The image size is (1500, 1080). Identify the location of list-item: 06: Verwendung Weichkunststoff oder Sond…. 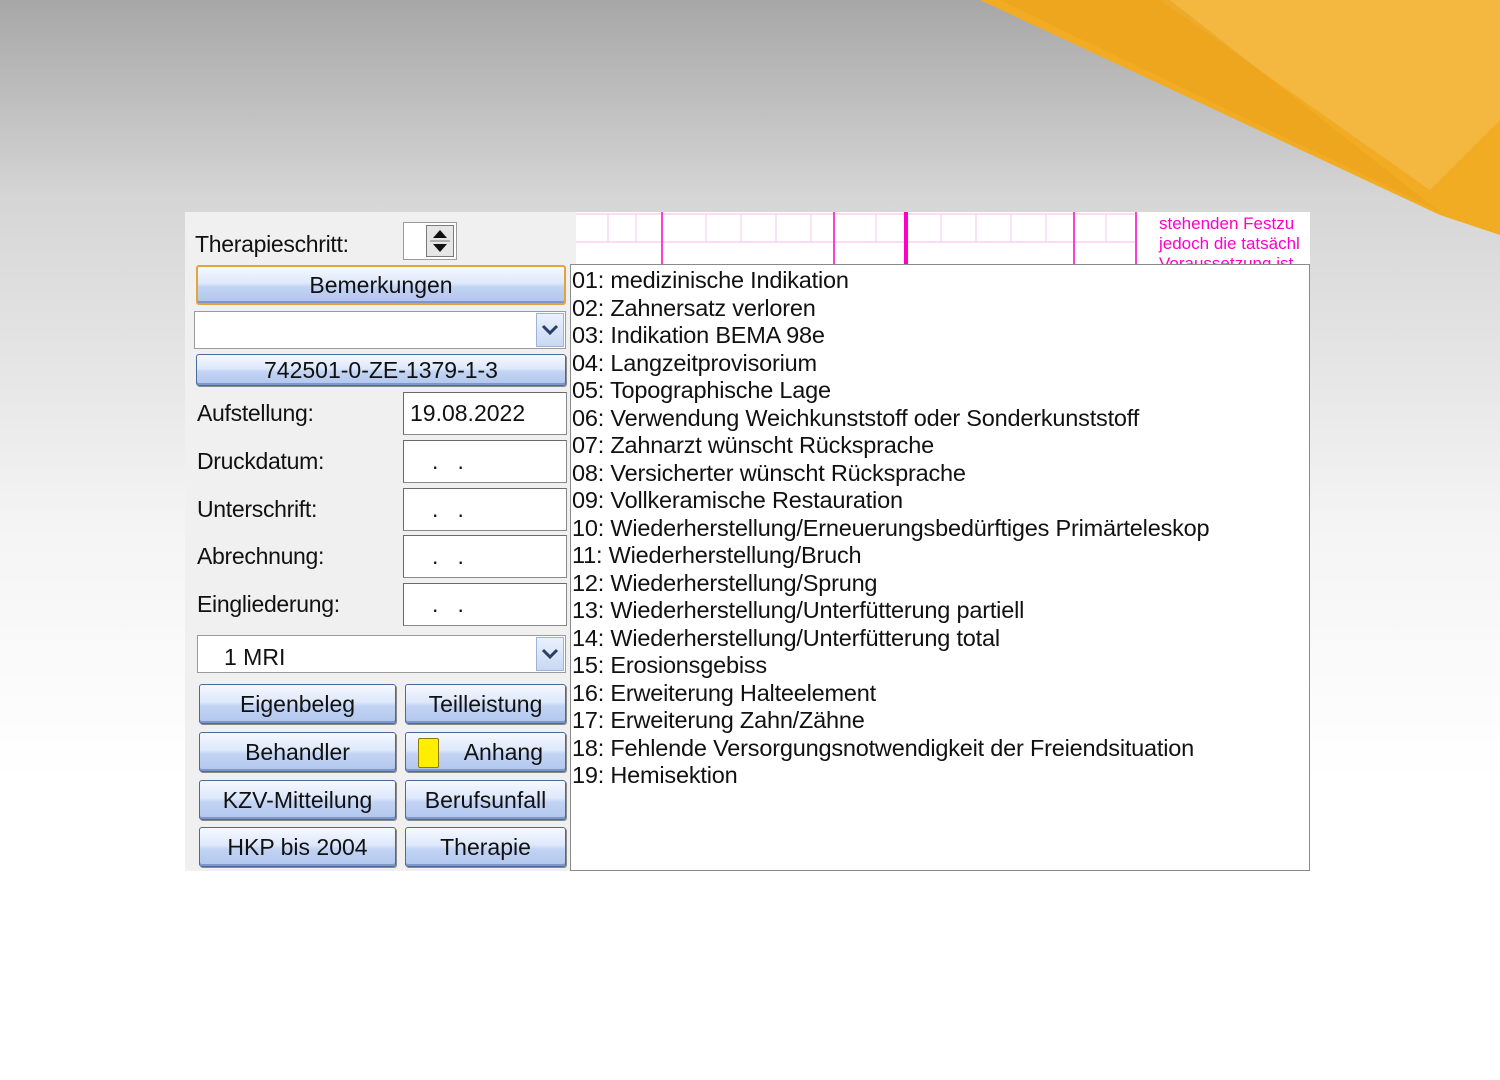
(855, 418).